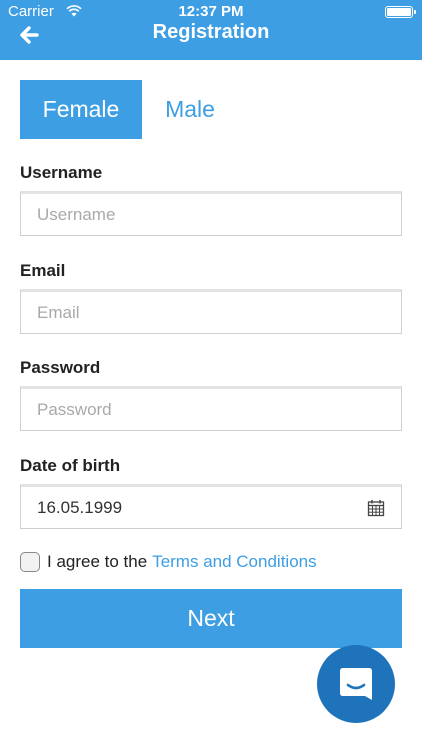 Image resolution: width=422 pixels, height=750 pixels. I want to click on chat-icon, so click(356, 684).